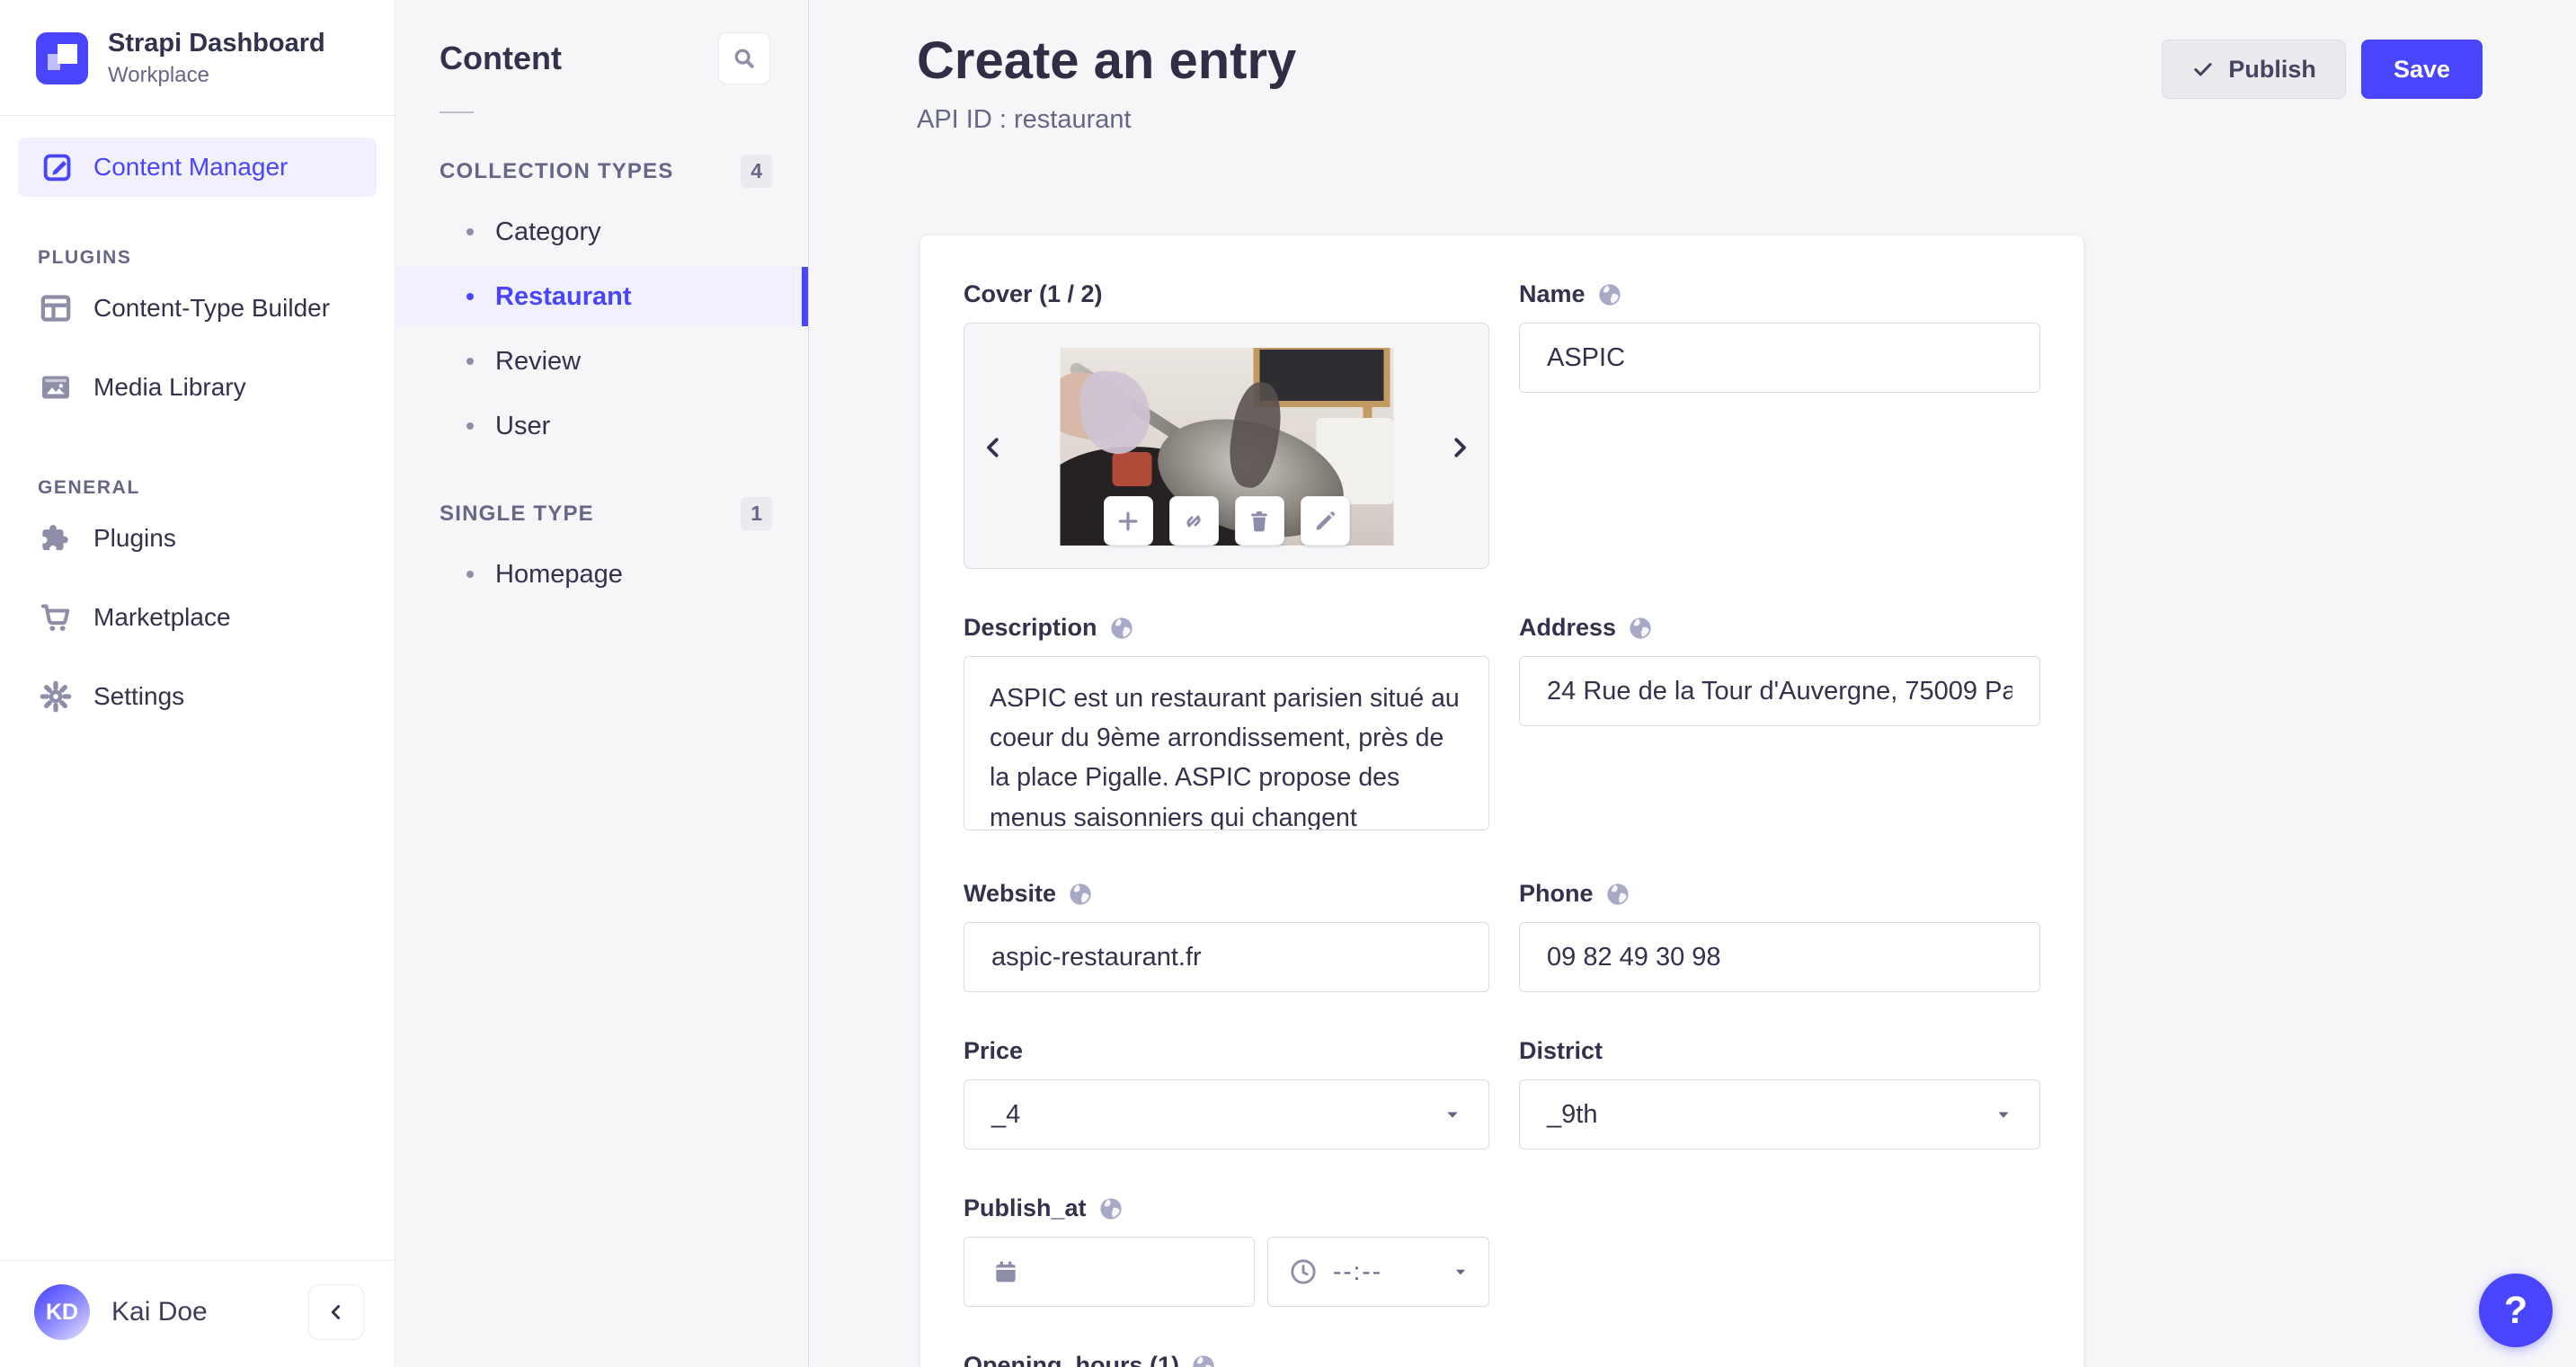 Image resolution: width=2576 pixels, height=1367 pixels. Describe the element at coordinates (62, 58) in the screenshot. I see `strapi-logo-icon` at that location.